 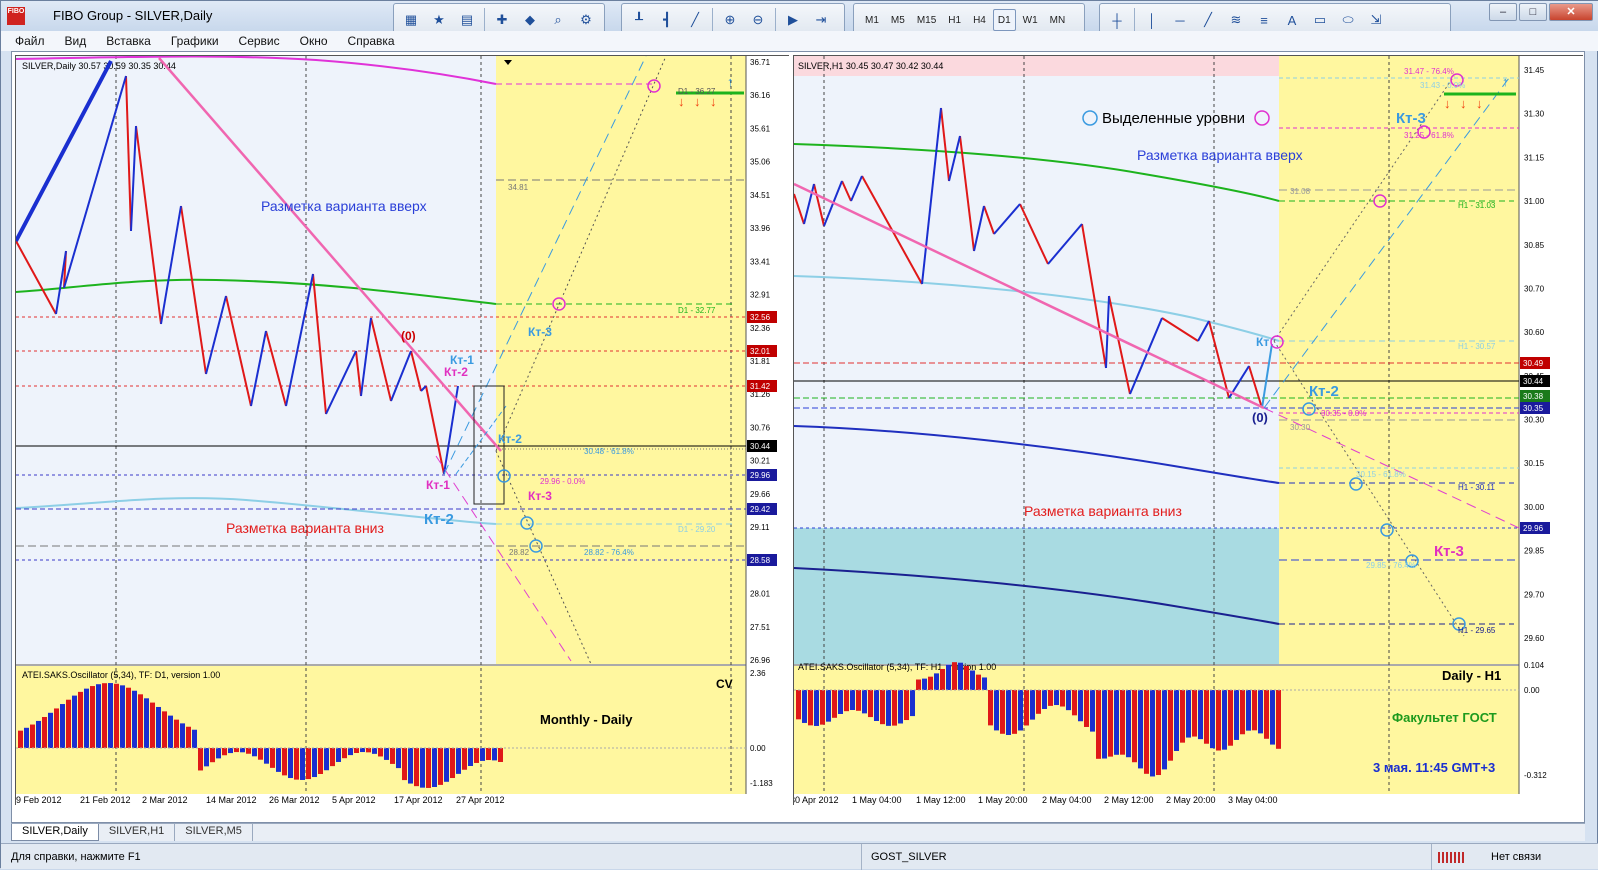 What do you see at coordinates (760, 527) in the screenshot?
I see `price-axis-label: 29.11` at bounding box center [760, 527].